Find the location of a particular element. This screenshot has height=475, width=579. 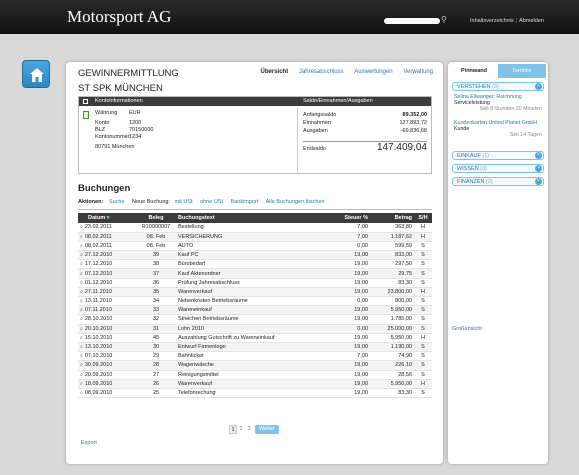

new-without-vat-link: ohne USt is located at coordinates (211, 202).